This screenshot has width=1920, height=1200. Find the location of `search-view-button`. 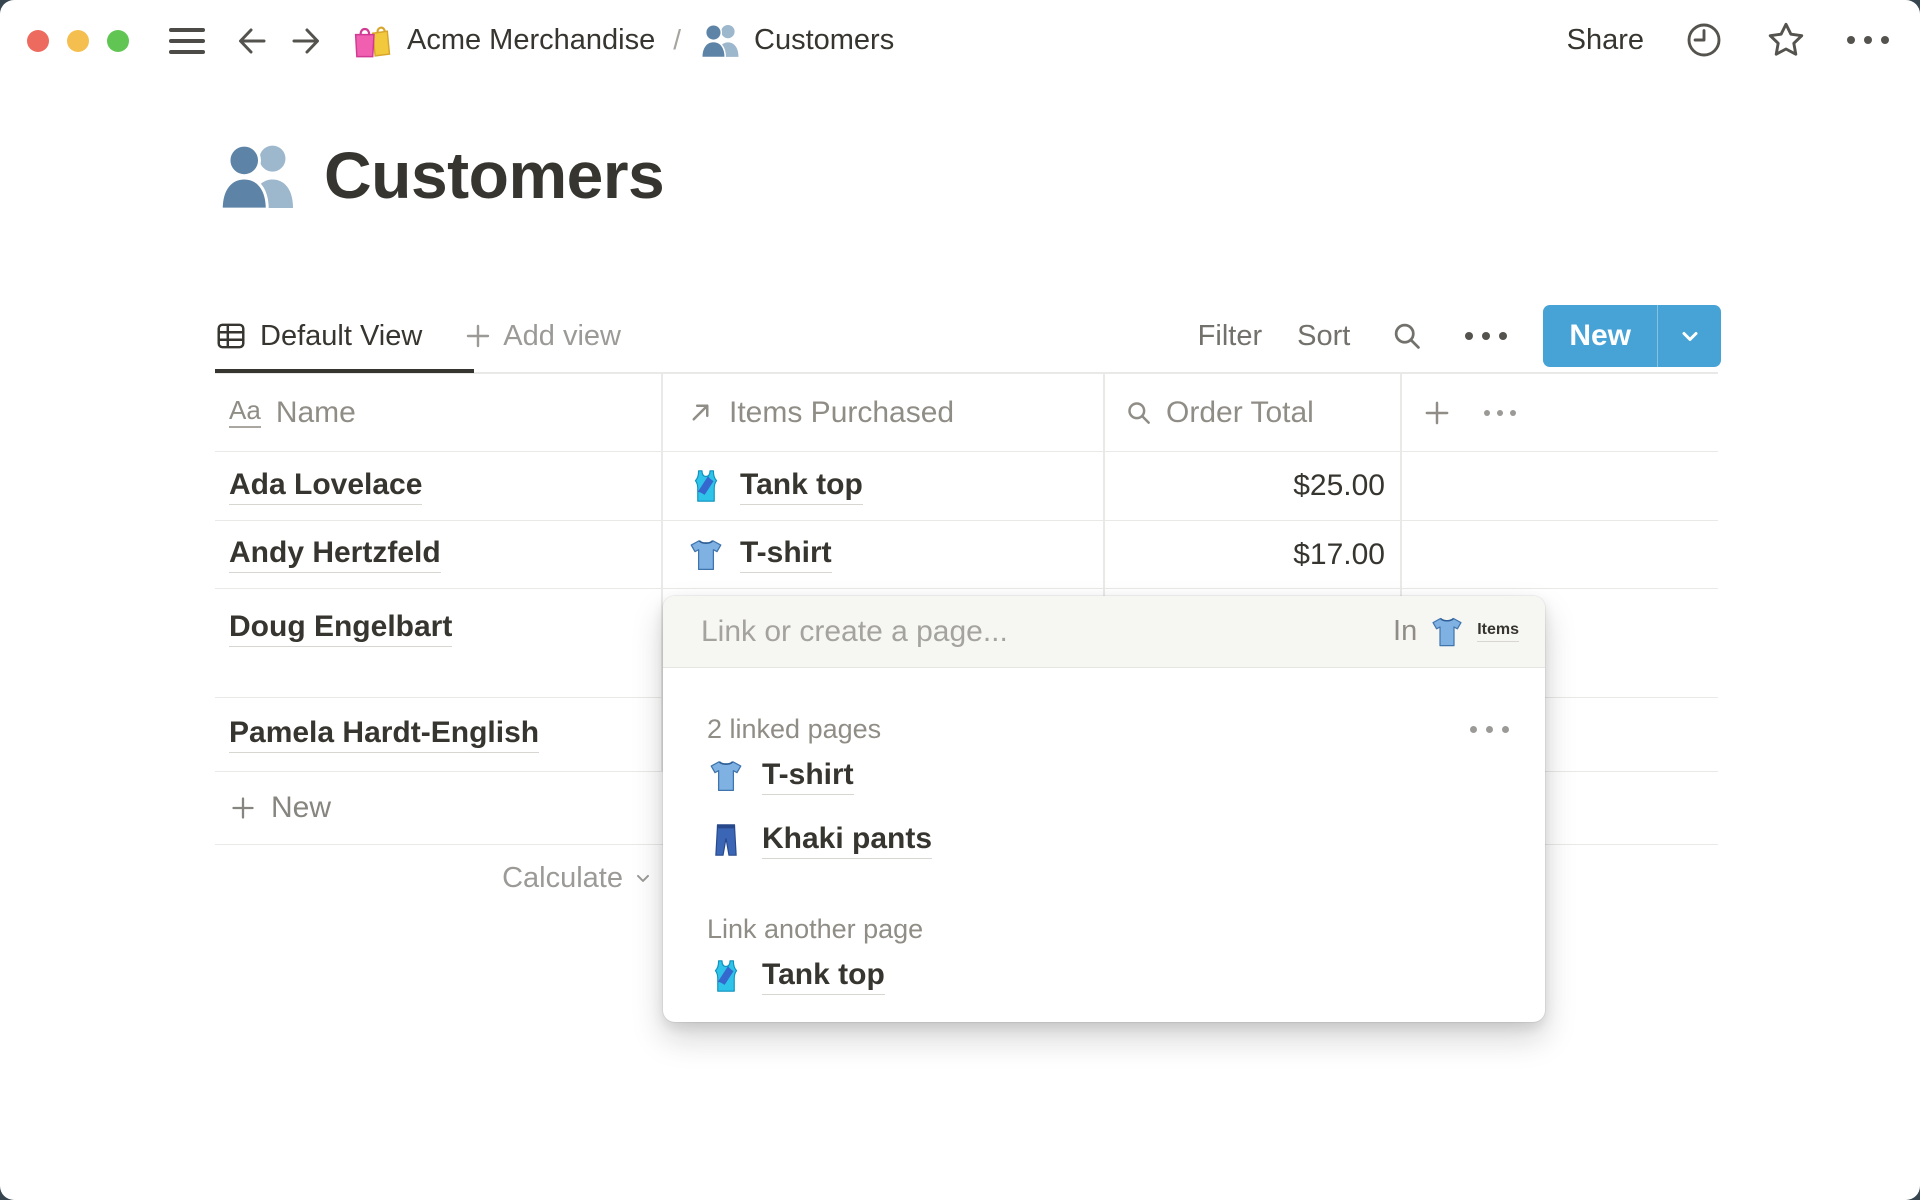

search-view-button is located at coordinates (1407, 336).